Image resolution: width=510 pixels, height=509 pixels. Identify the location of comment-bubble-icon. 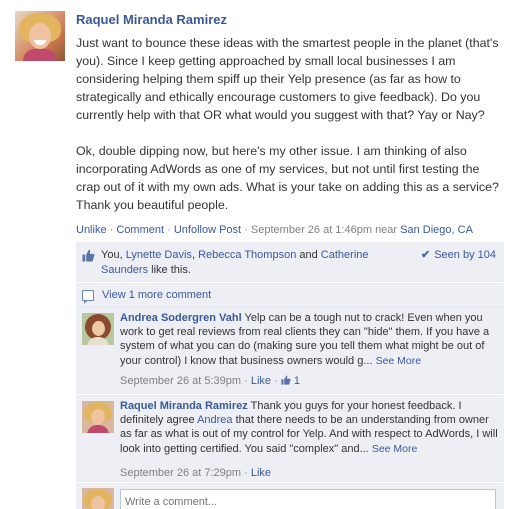
(88, 297).